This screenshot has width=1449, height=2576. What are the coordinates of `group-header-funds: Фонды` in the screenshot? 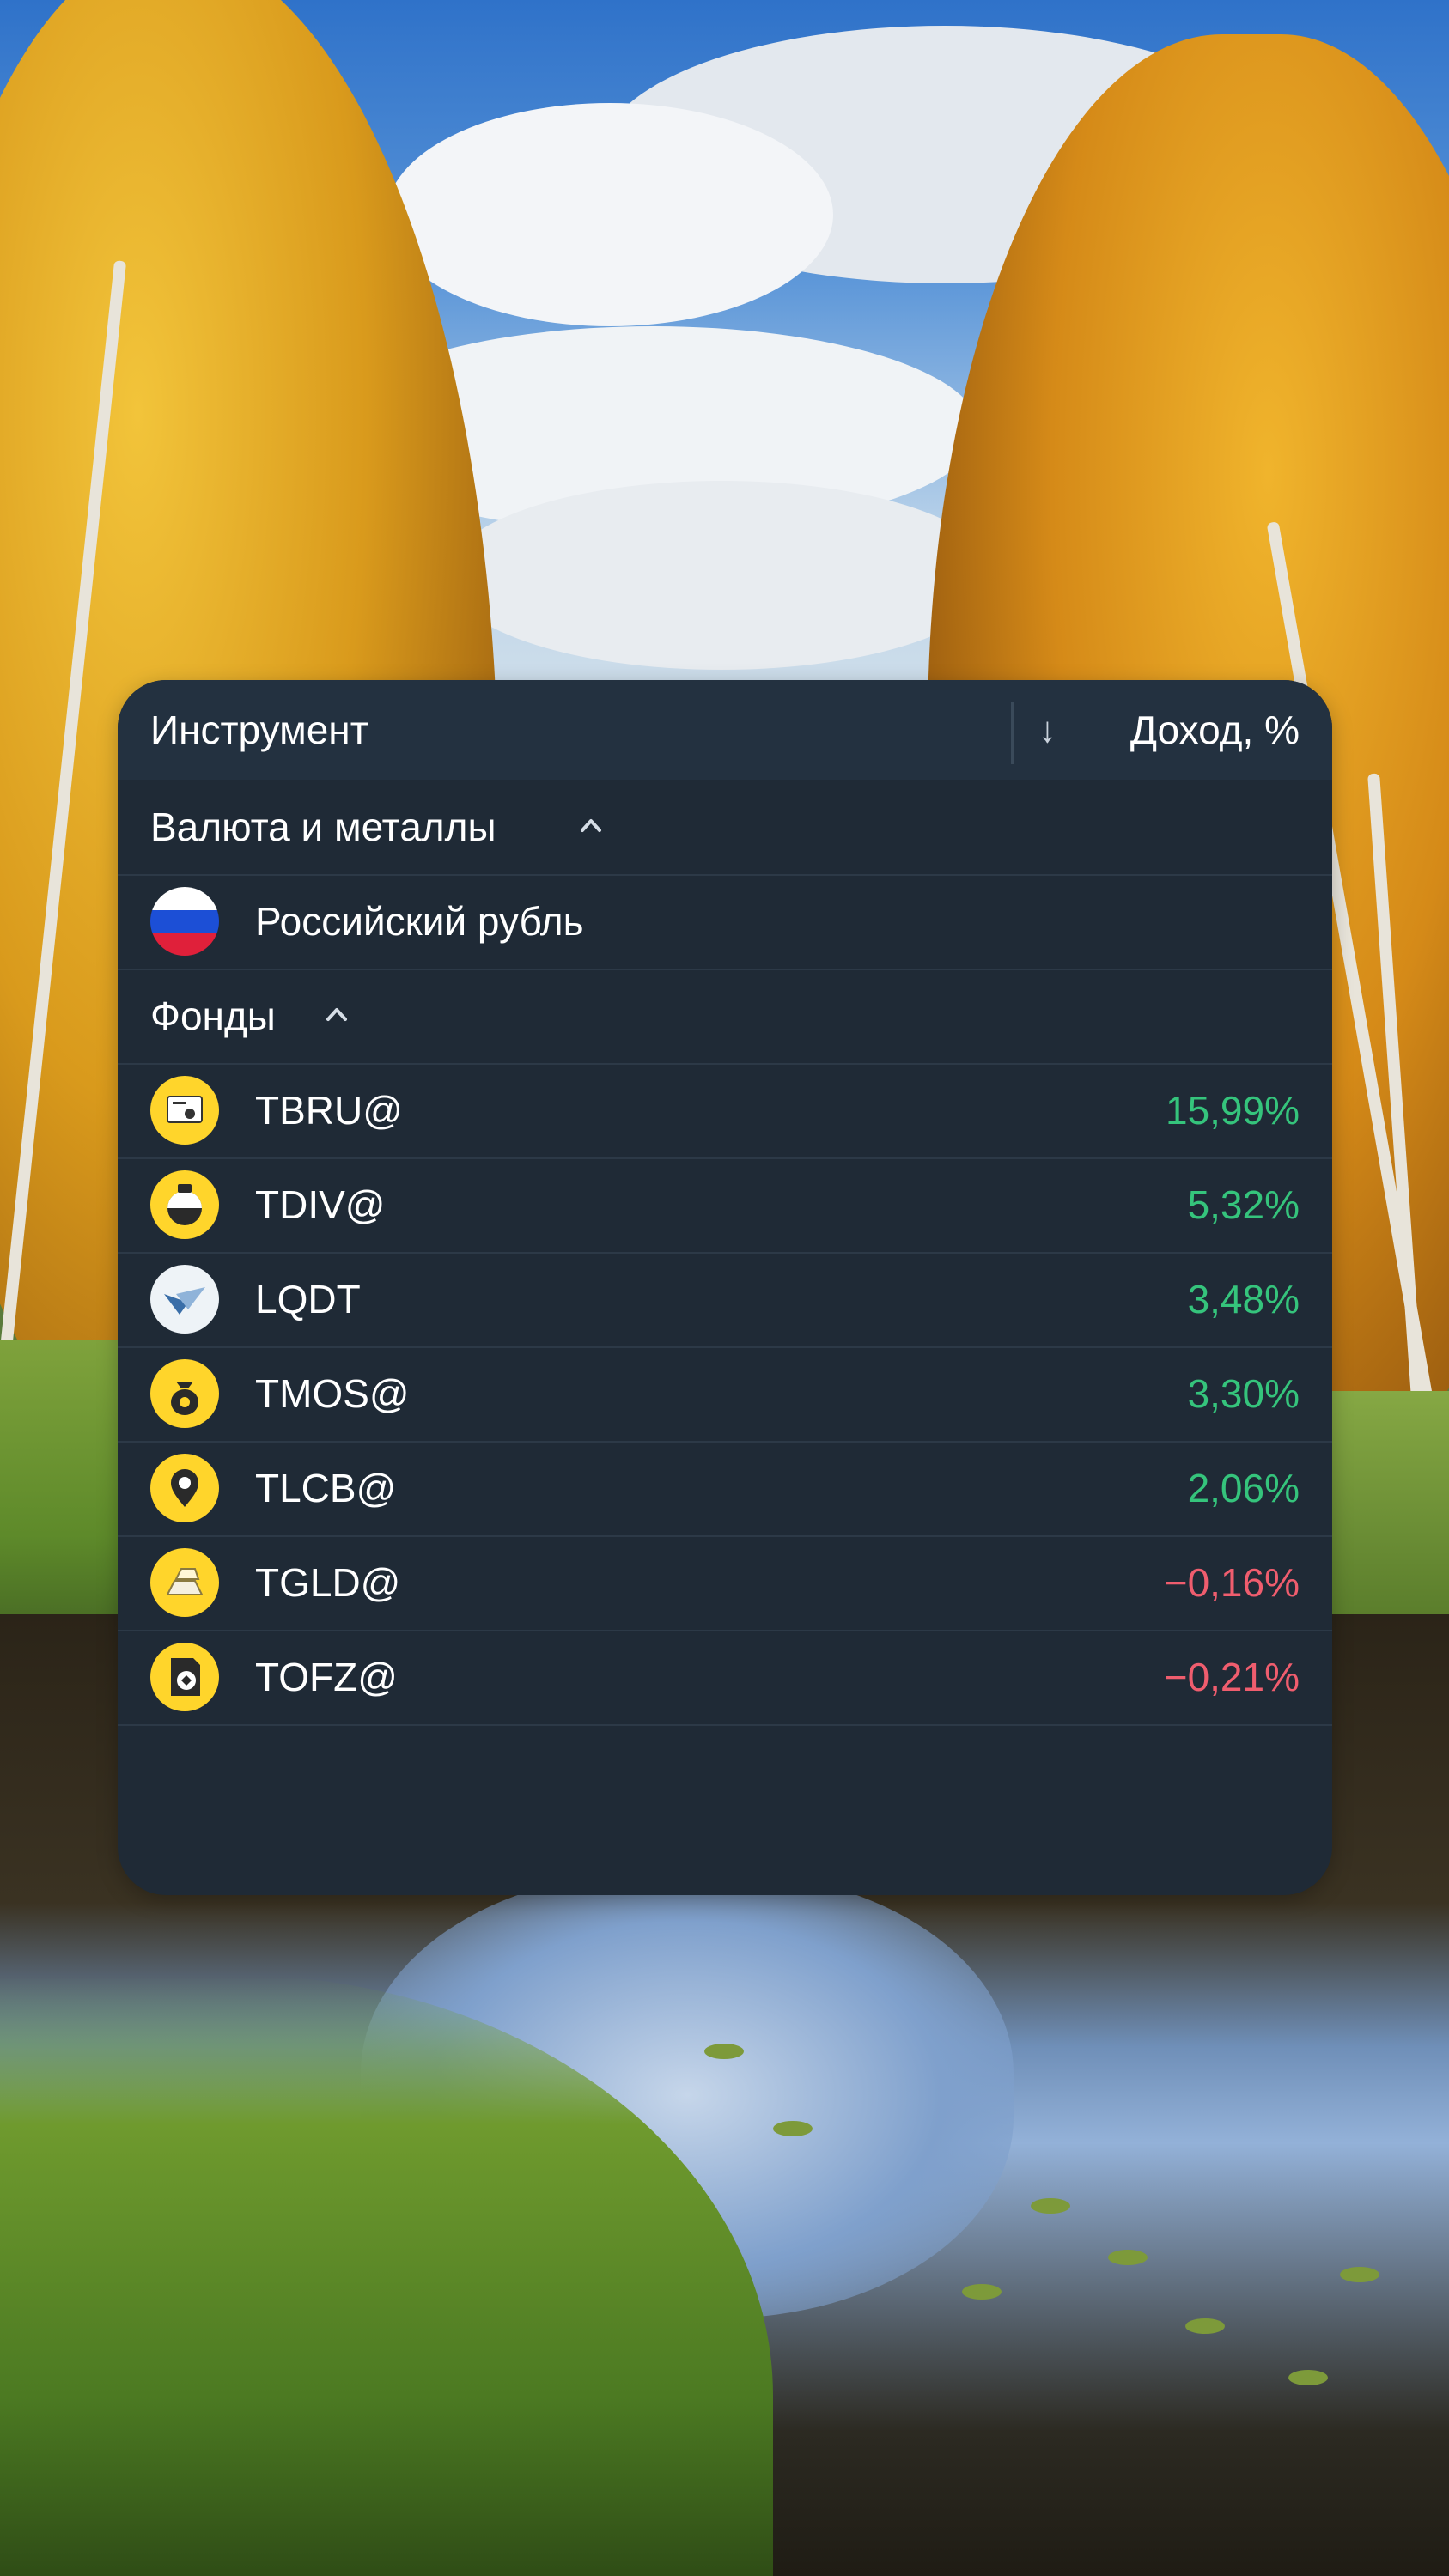 It's located at (725, 1017).